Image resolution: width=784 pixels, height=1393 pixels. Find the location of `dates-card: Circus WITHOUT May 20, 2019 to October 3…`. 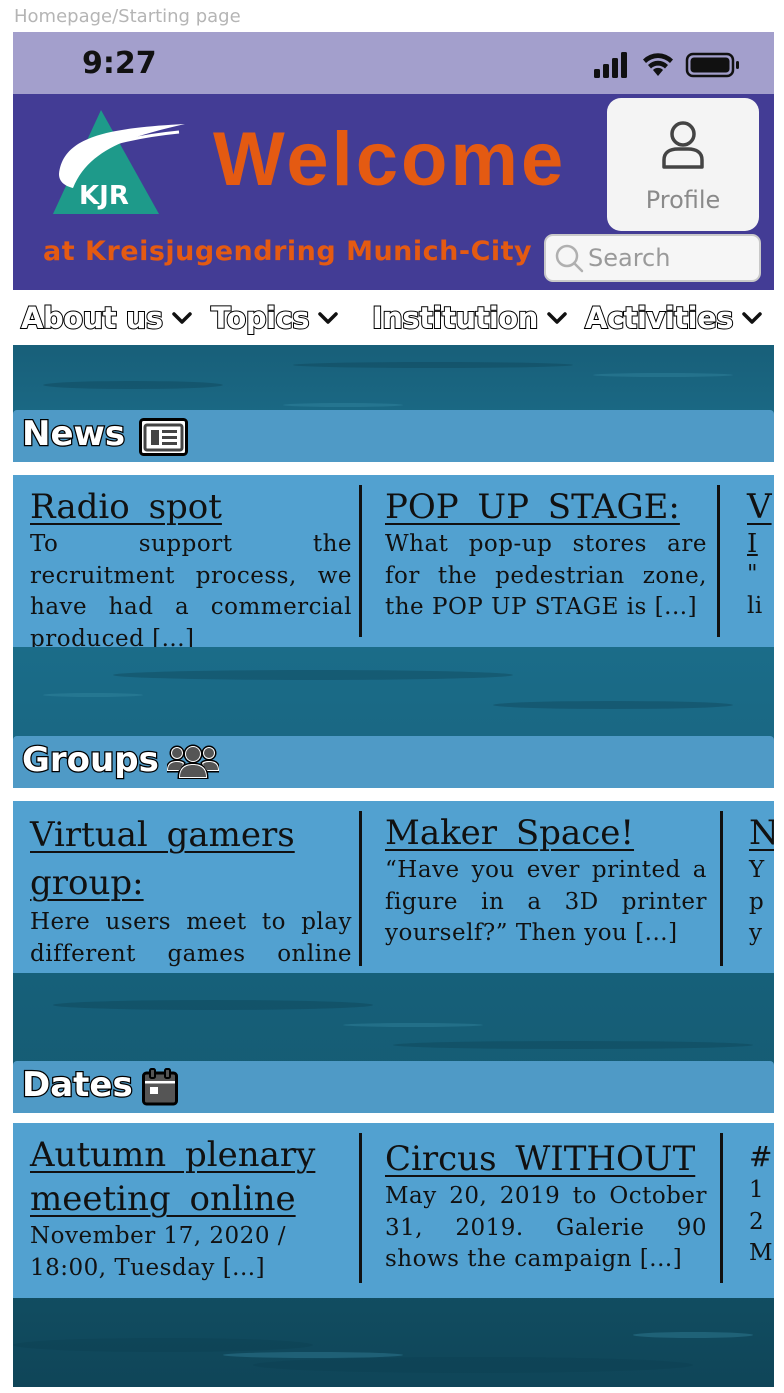

dates-card: Circus WITHOUT May 20, 2019 to October 3… is located at coordinates (546, 1217).